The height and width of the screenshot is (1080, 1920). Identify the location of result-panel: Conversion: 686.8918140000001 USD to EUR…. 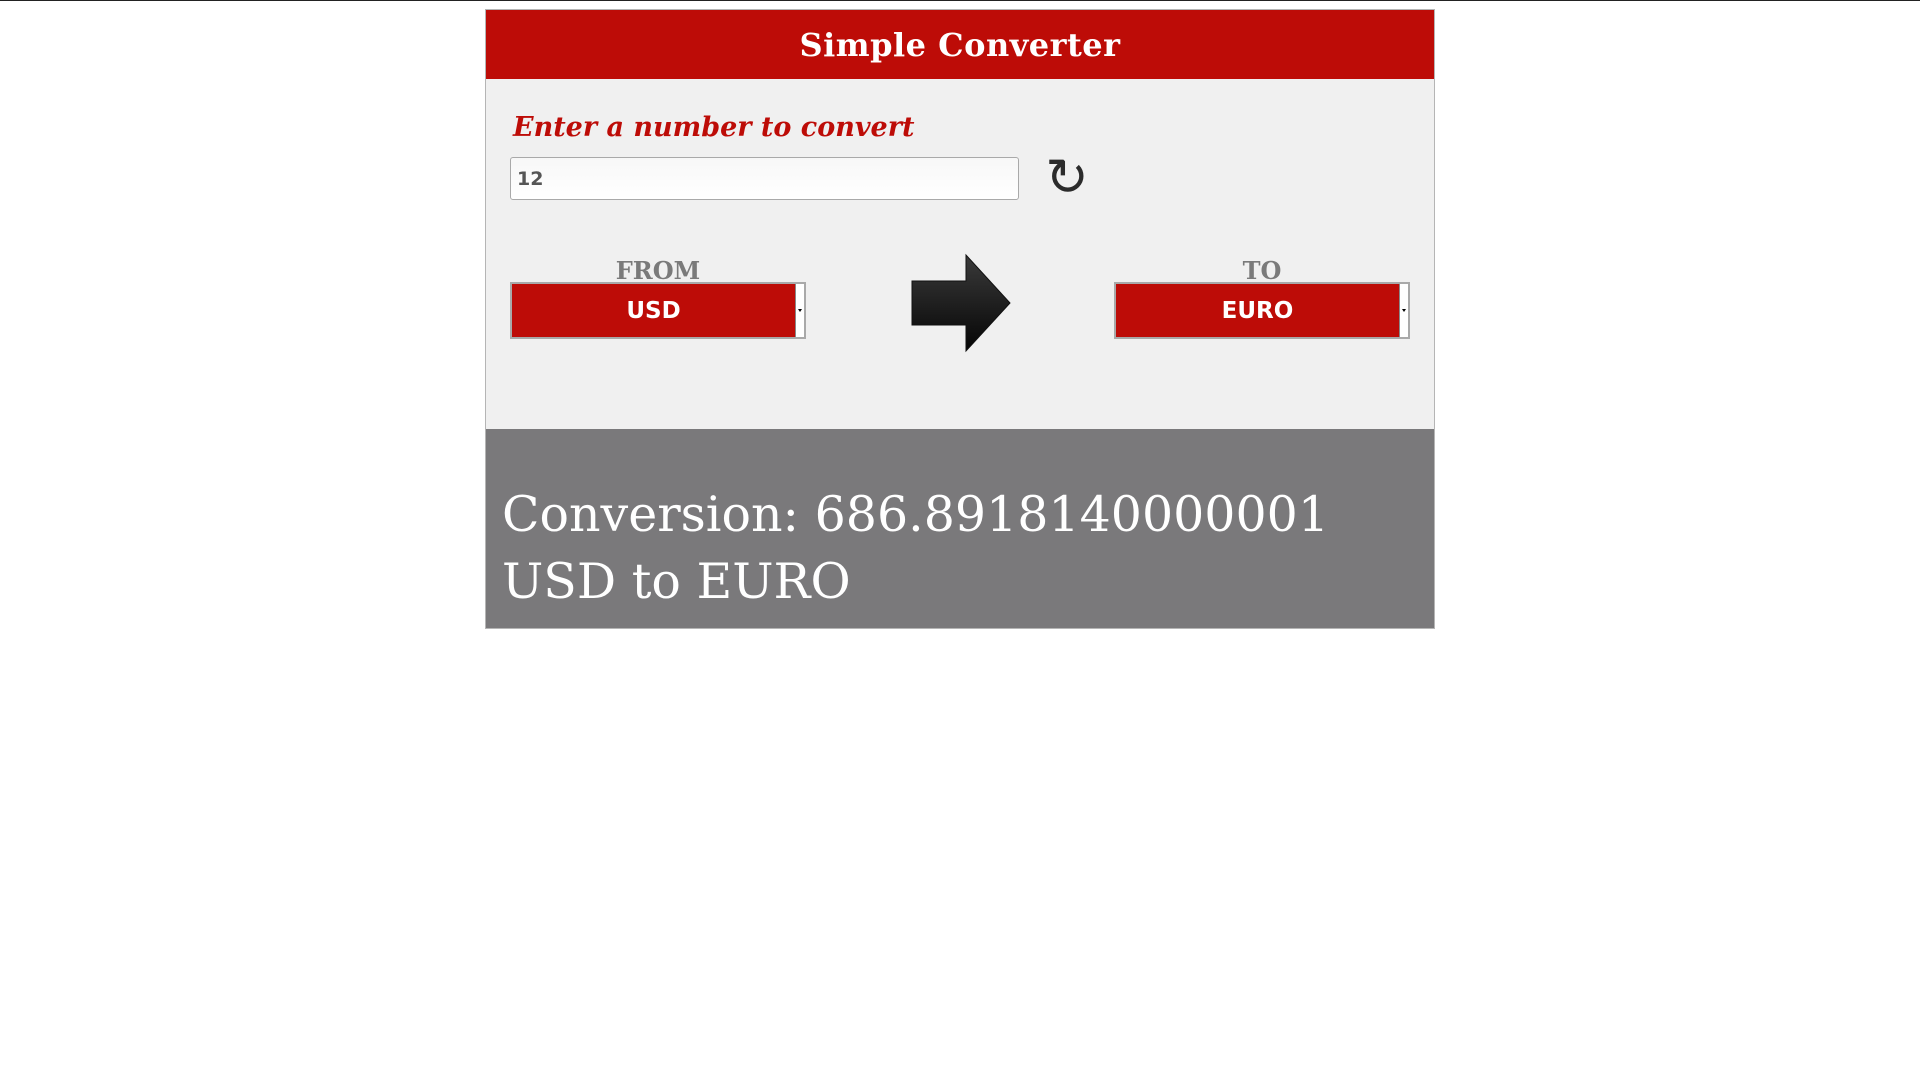
(960, 528).